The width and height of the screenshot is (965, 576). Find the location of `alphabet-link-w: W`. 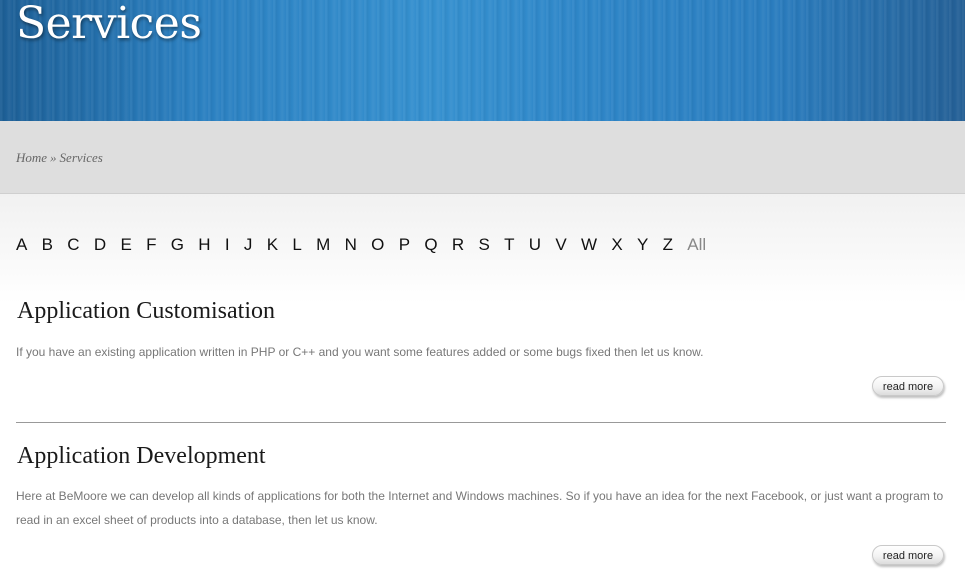

alphabet-link-w: W is located at coordinates (589, 245).